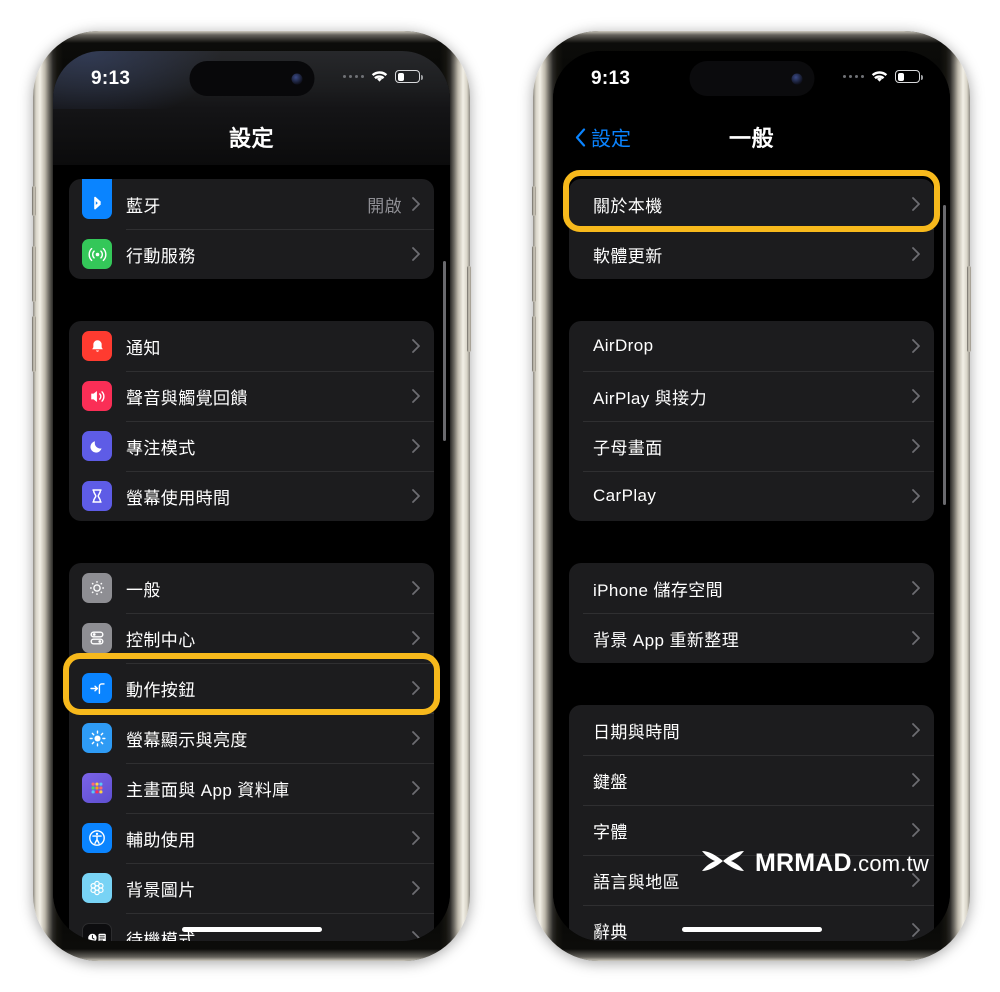  I want to click on back-button-label: 設定, so click(611, 139).